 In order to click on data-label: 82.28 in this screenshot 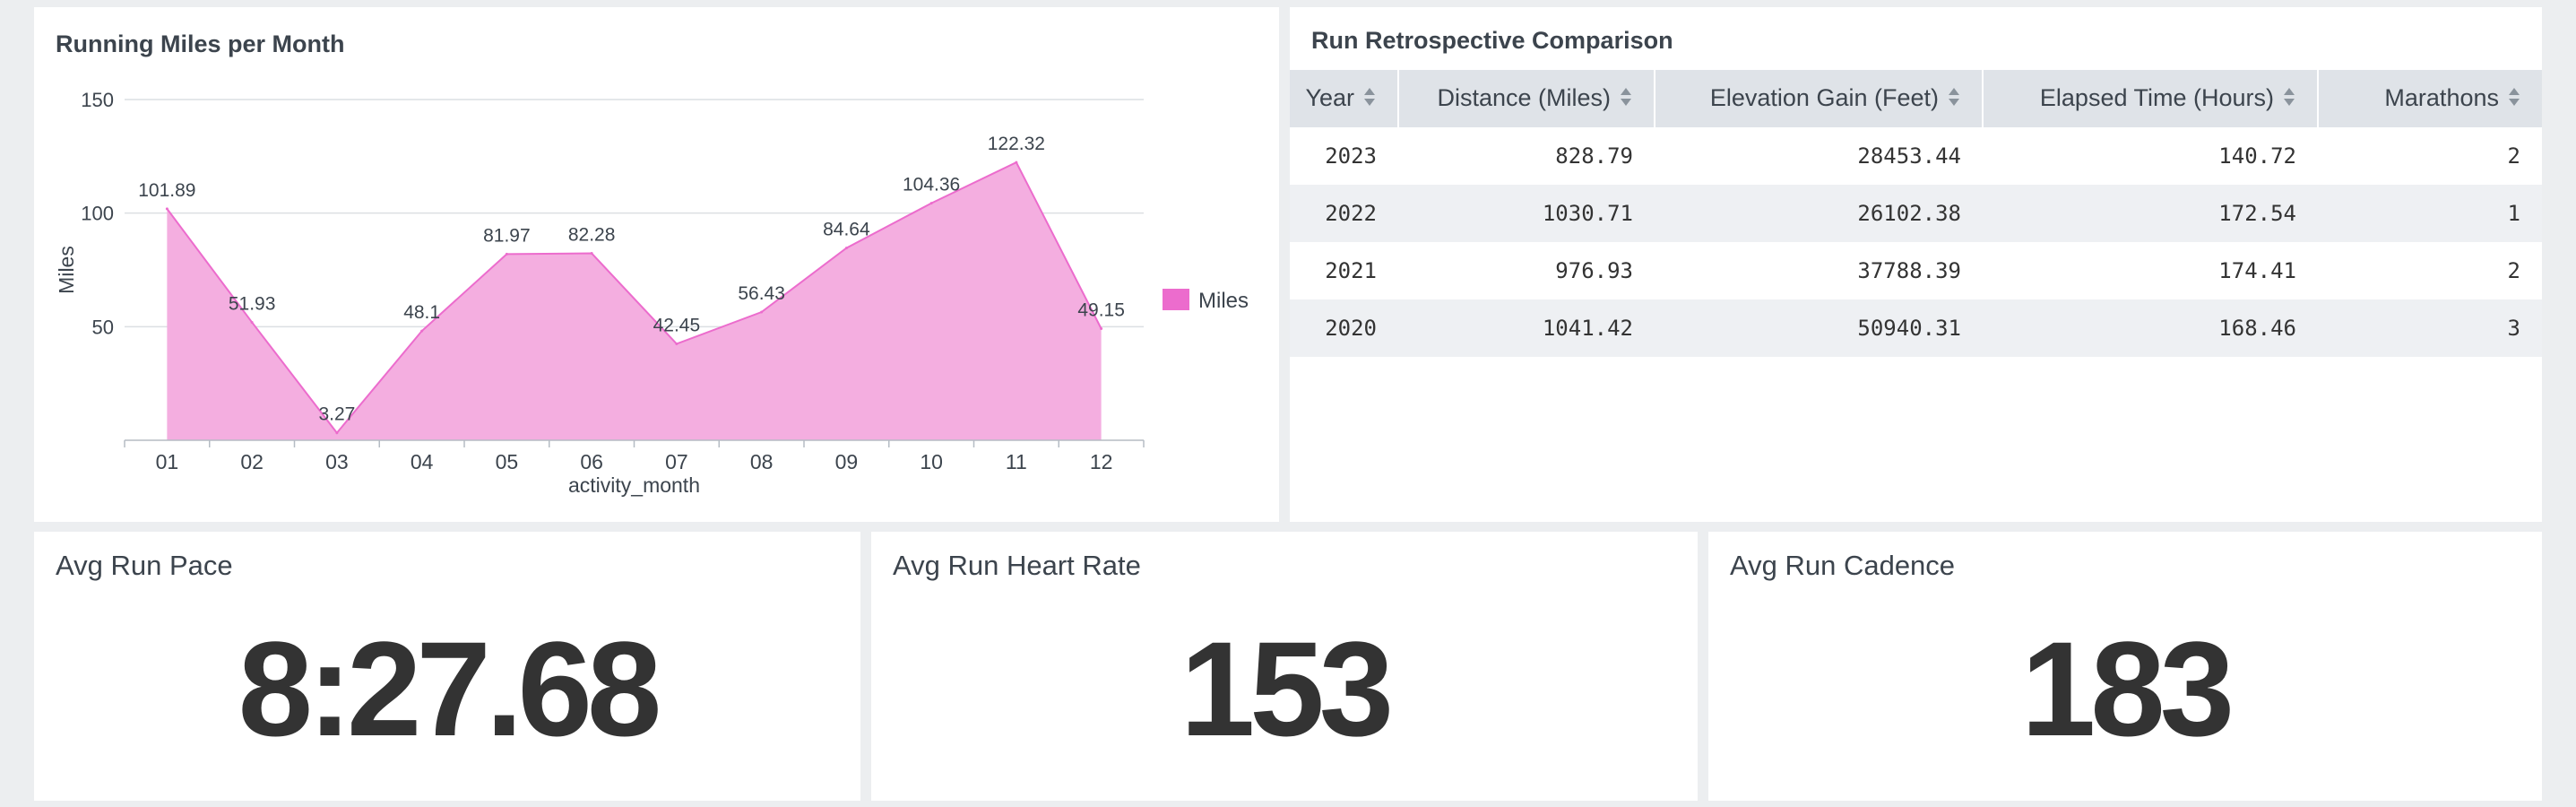, I will do `click(592, 235)`.